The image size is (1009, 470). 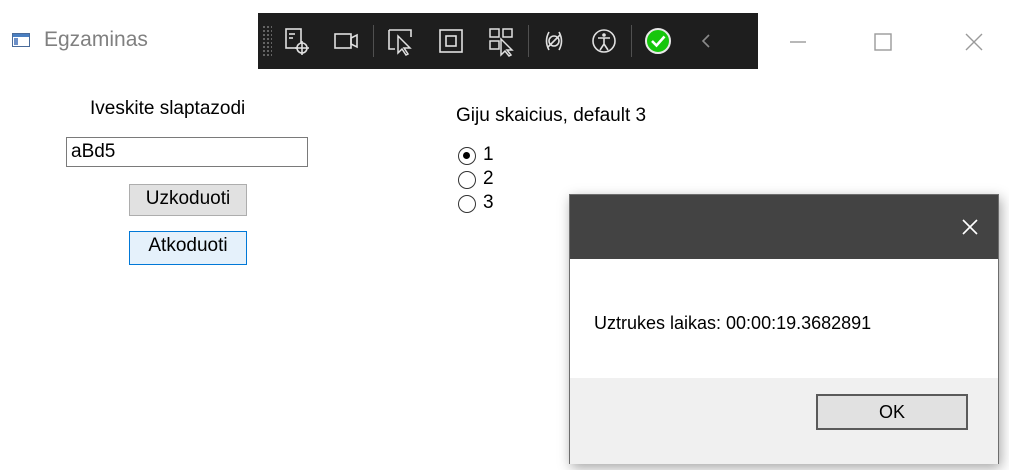 What do you see at coordinates (267, 41) in the screenshot?
I see `toolbar-grip-icon` at bounding box center [267, 41].